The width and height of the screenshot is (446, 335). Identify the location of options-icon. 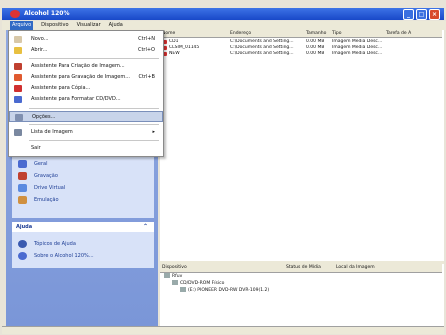
(19, 117).